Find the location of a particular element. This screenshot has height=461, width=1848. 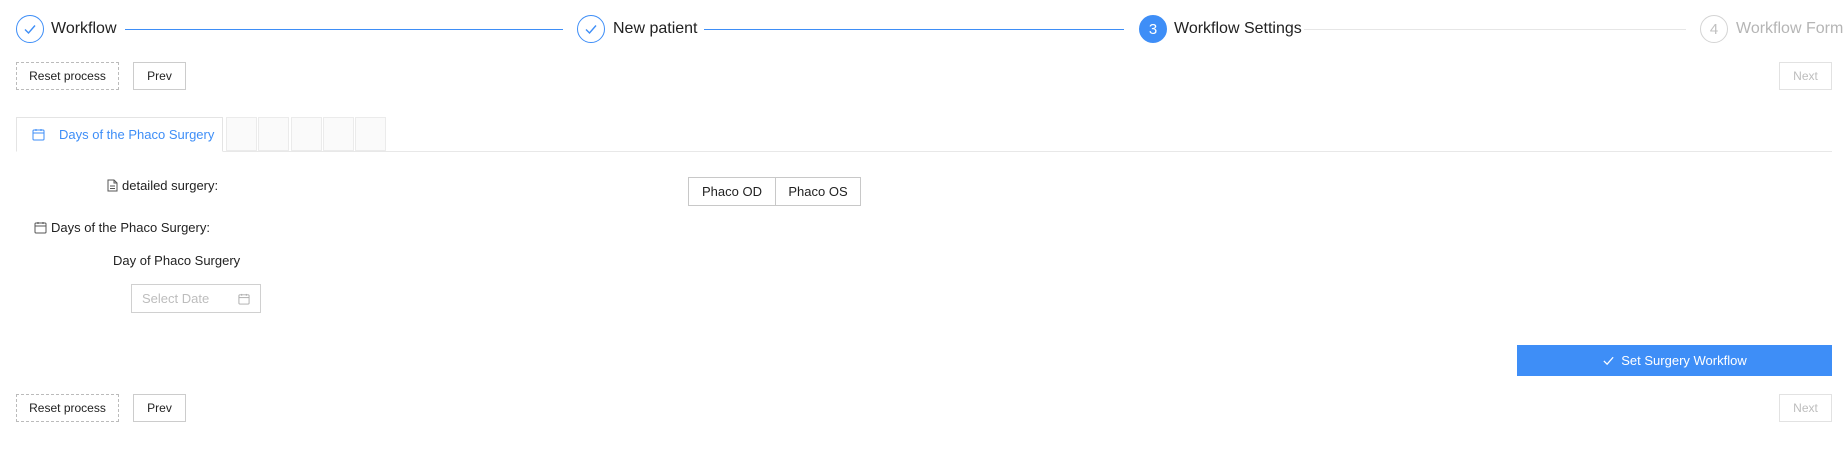

step-1-check-icon is located at coordinates (30, 29).